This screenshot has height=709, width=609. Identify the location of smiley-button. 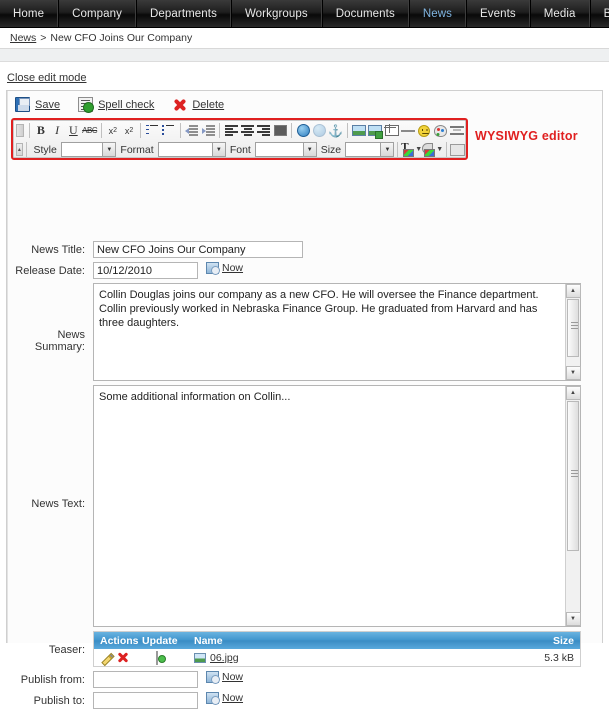
(424, 131).